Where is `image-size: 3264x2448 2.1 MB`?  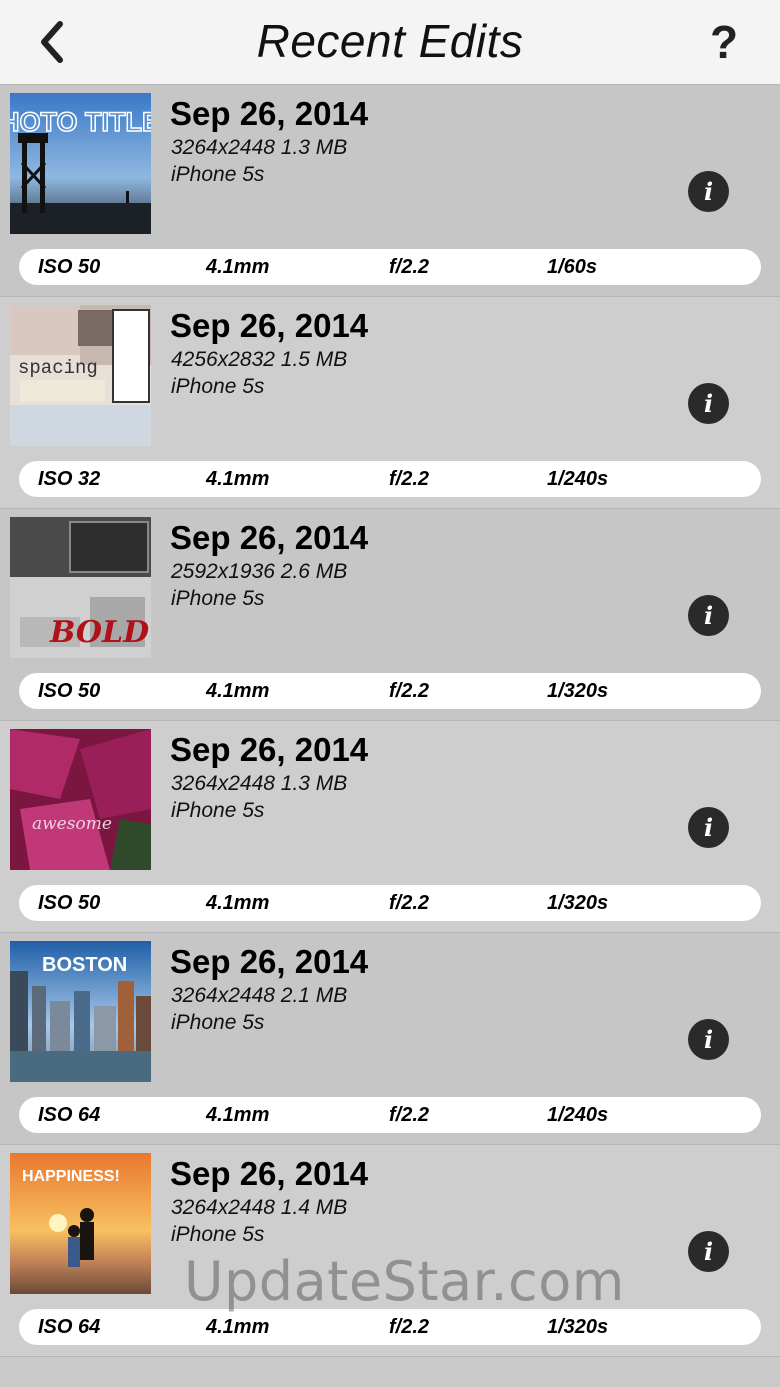
image-size: 3264x2448 2.1 MB is located at coordinates (259, 995).